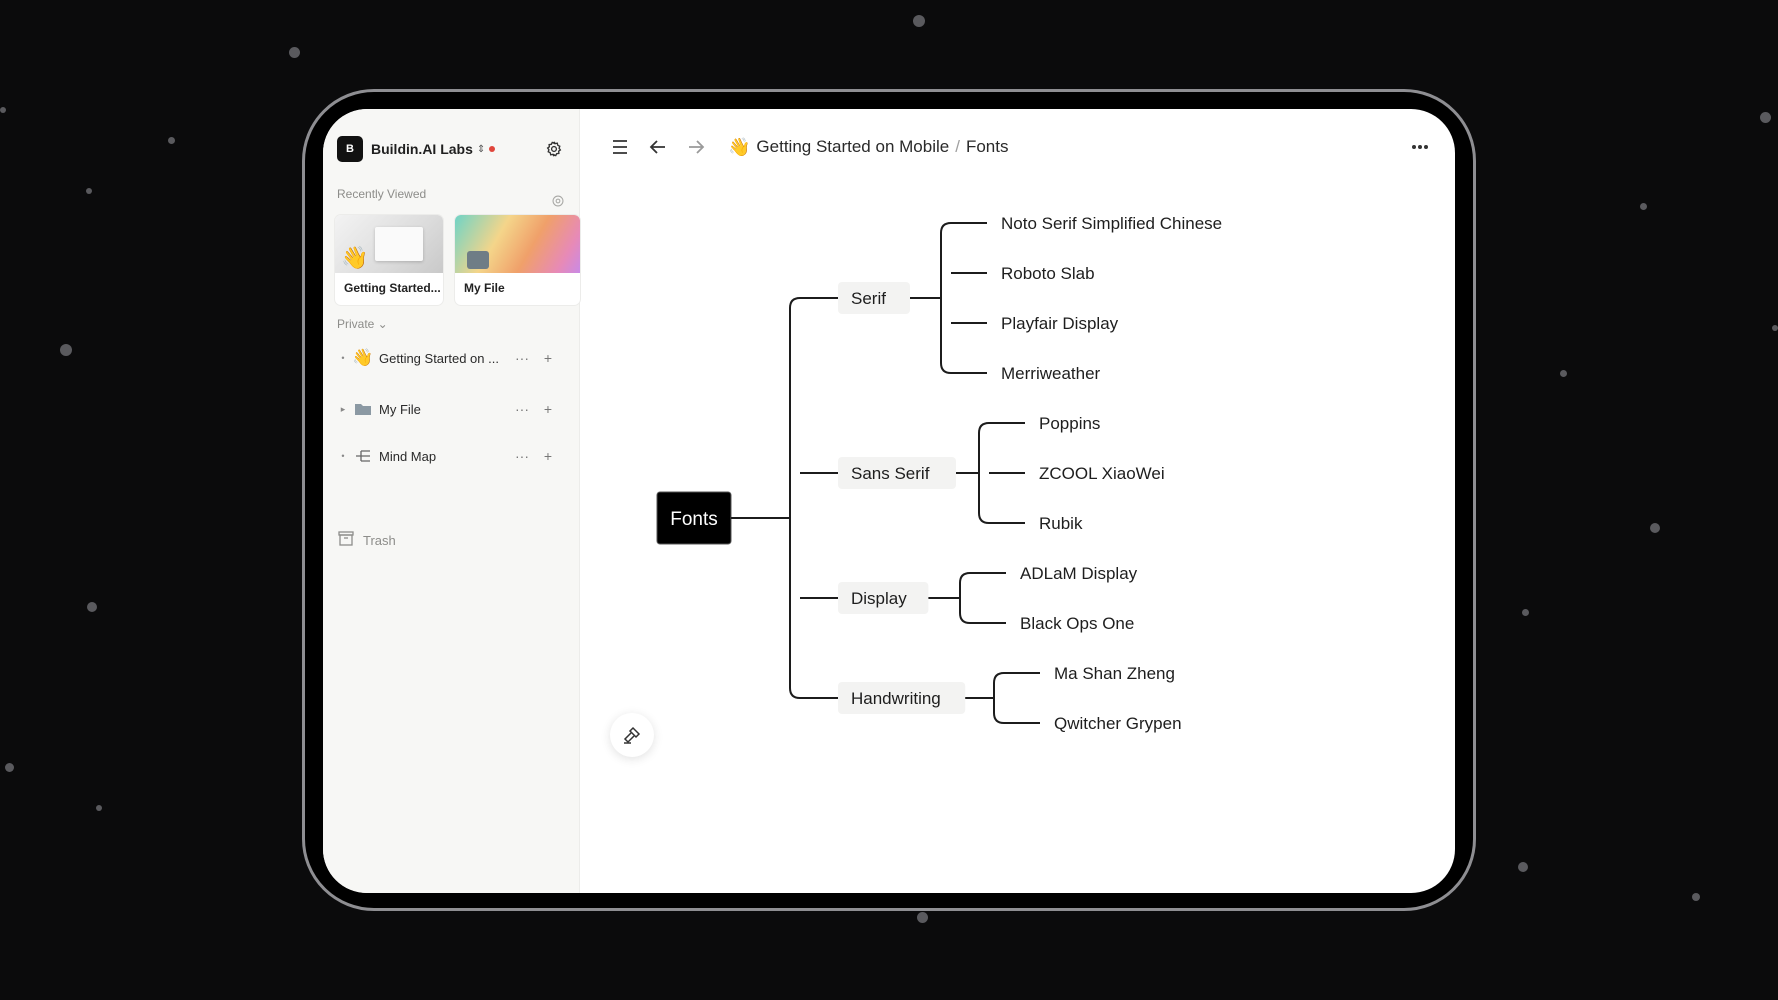  What do you see at coordinates (453, 456) in the screenshot?
I see `sidebar-item-mind-map: • Mind Map ··· +` at bounding box center [453, 456].